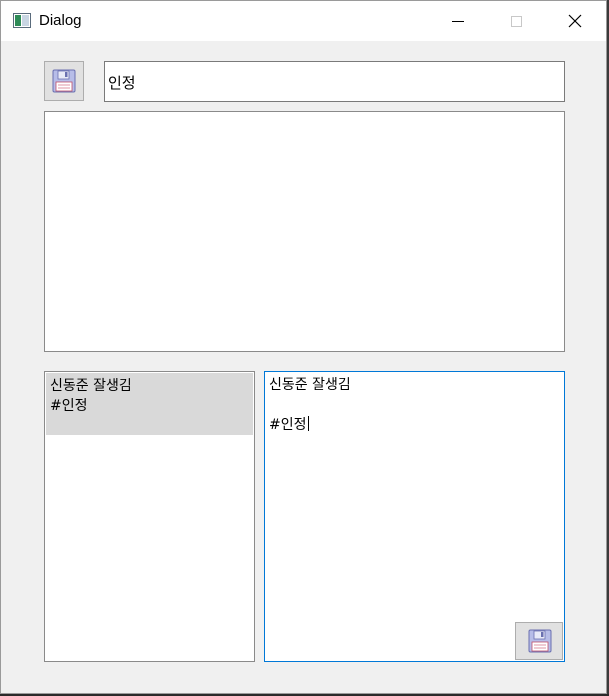 Image resolution: width=609 pixels, height=696 pixels. I want to click on close-button, so click(575, 21).